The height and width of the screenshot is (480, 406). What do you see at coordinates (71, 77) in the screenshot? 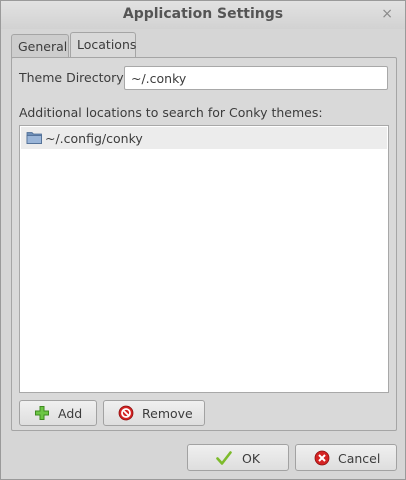
I see `theme-directory-label: Theme Directory` at bounding box center [71, 77].